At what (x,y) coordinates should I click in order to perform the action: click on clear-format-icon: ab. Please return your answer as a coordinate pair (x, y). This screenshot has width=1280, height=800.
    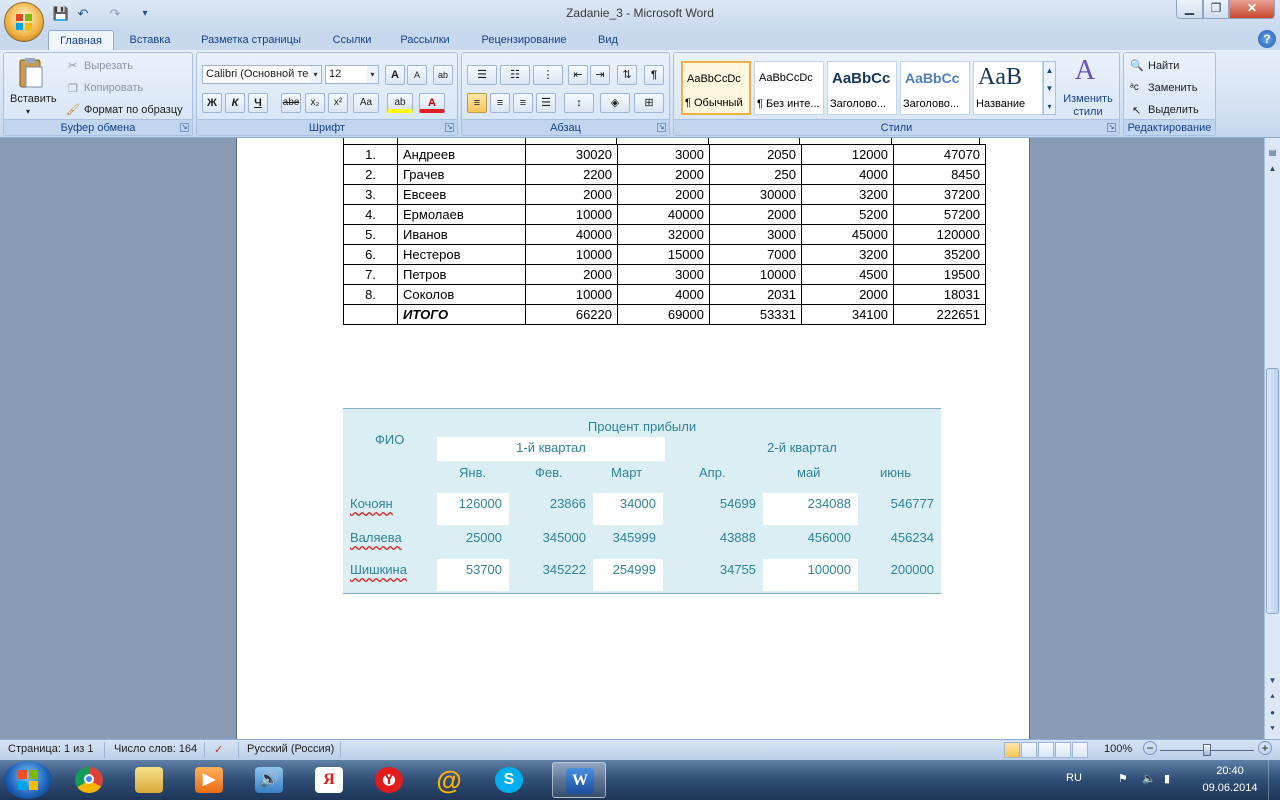
    Looking at the image, I should click on (443, 75).